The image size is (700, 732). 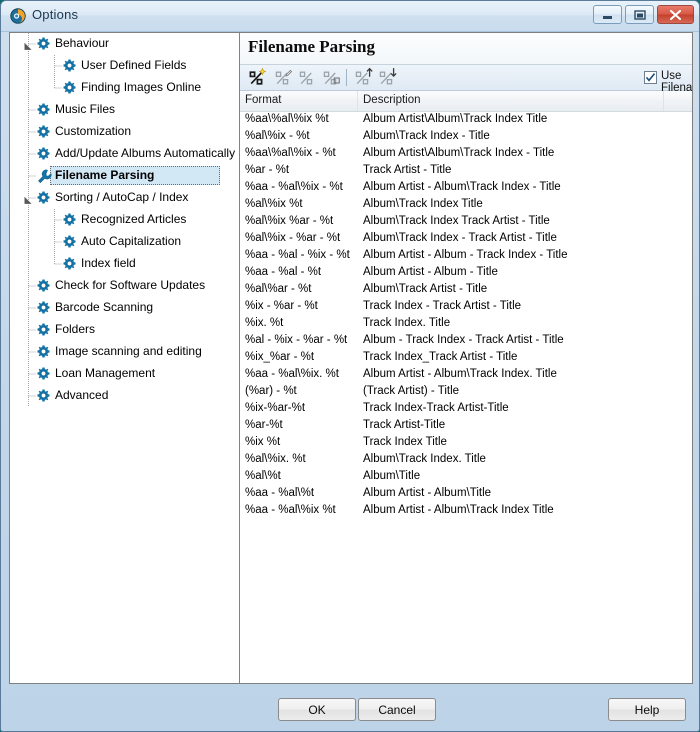 What do you see at coordinates (411, 391) in the screenshot?
I see `description-cell: (Track Artist) - Title` at bounding box center [411, 391].